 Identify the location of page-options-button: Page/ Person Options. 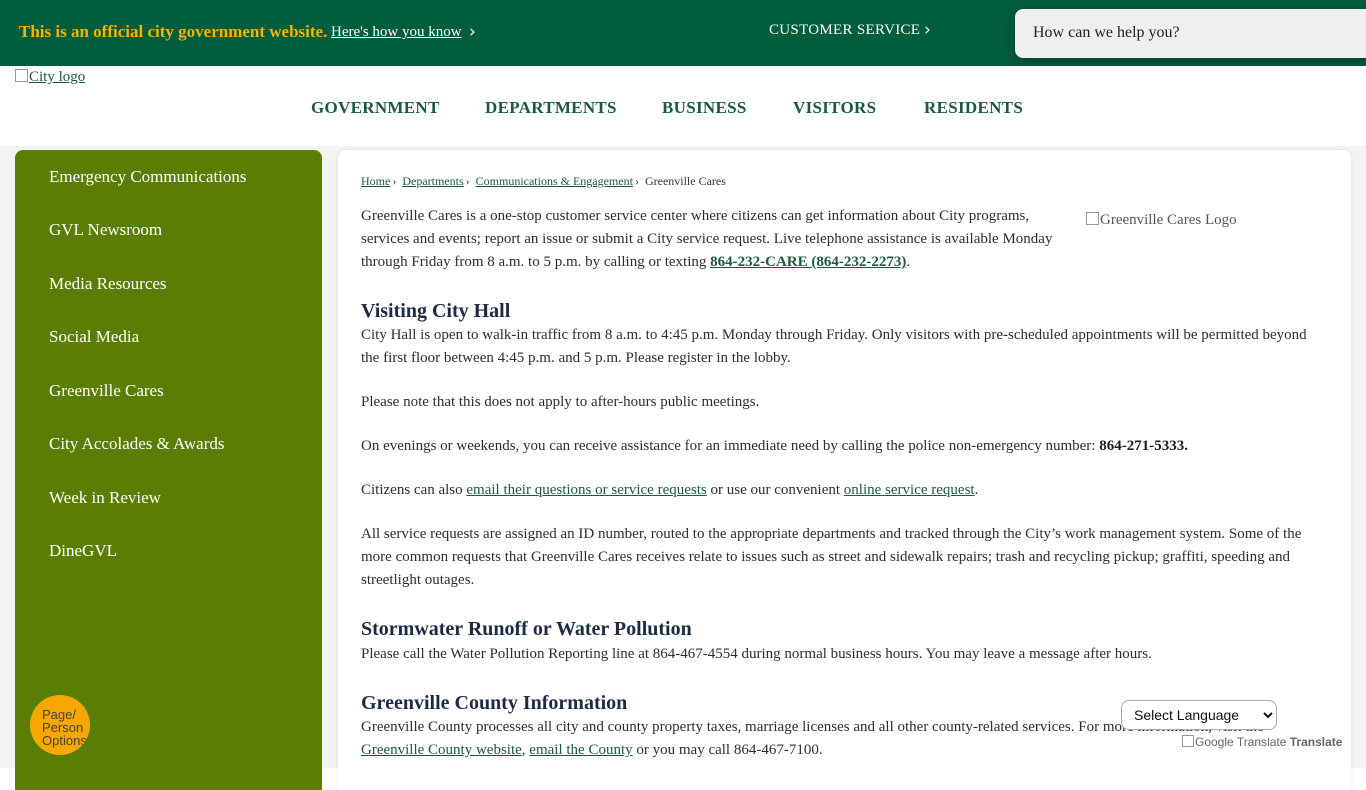
(60, 725).